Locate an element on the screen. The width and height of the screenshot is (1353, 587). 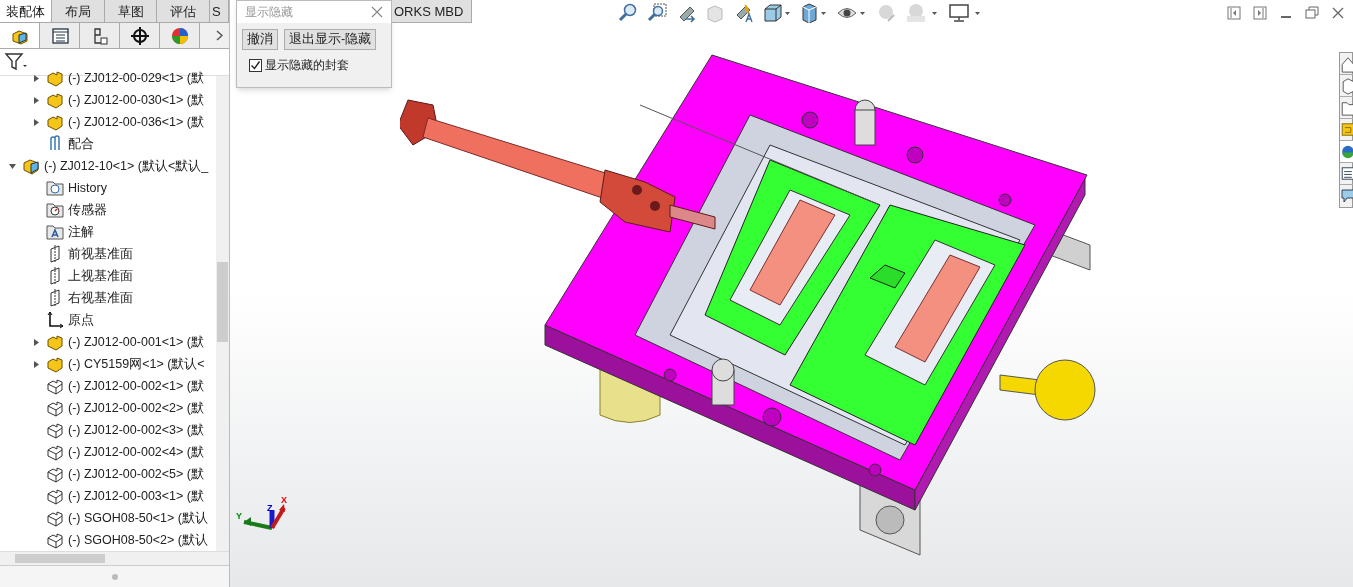
assembly-icon is located at coordinates (31, 166).